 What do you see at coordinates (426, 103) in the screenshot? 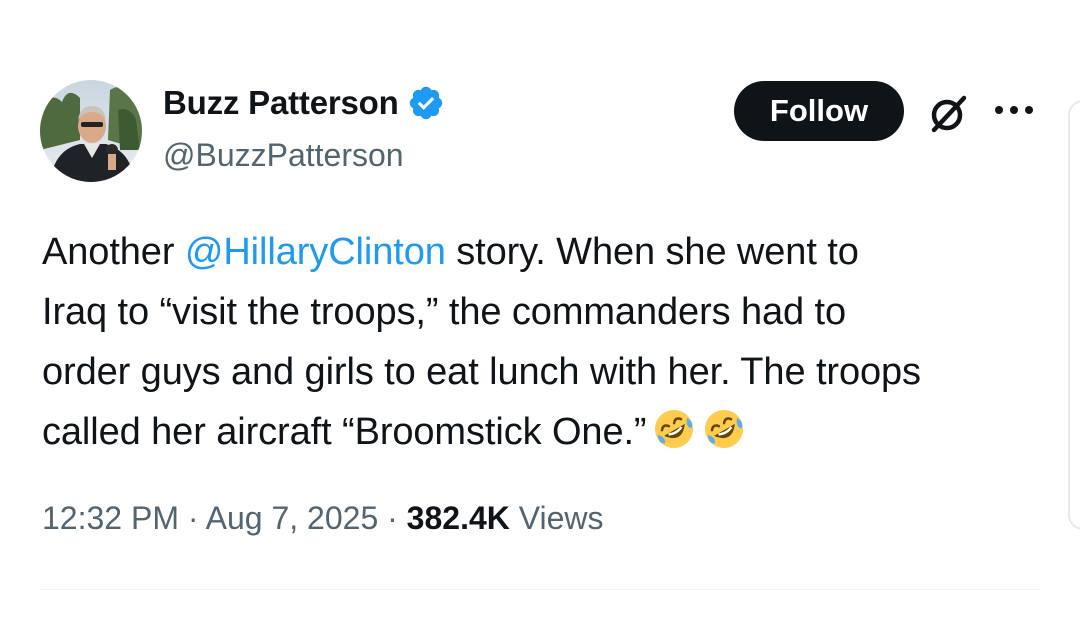
I see `verified-badge-icon` at bounding box center [426, 103].